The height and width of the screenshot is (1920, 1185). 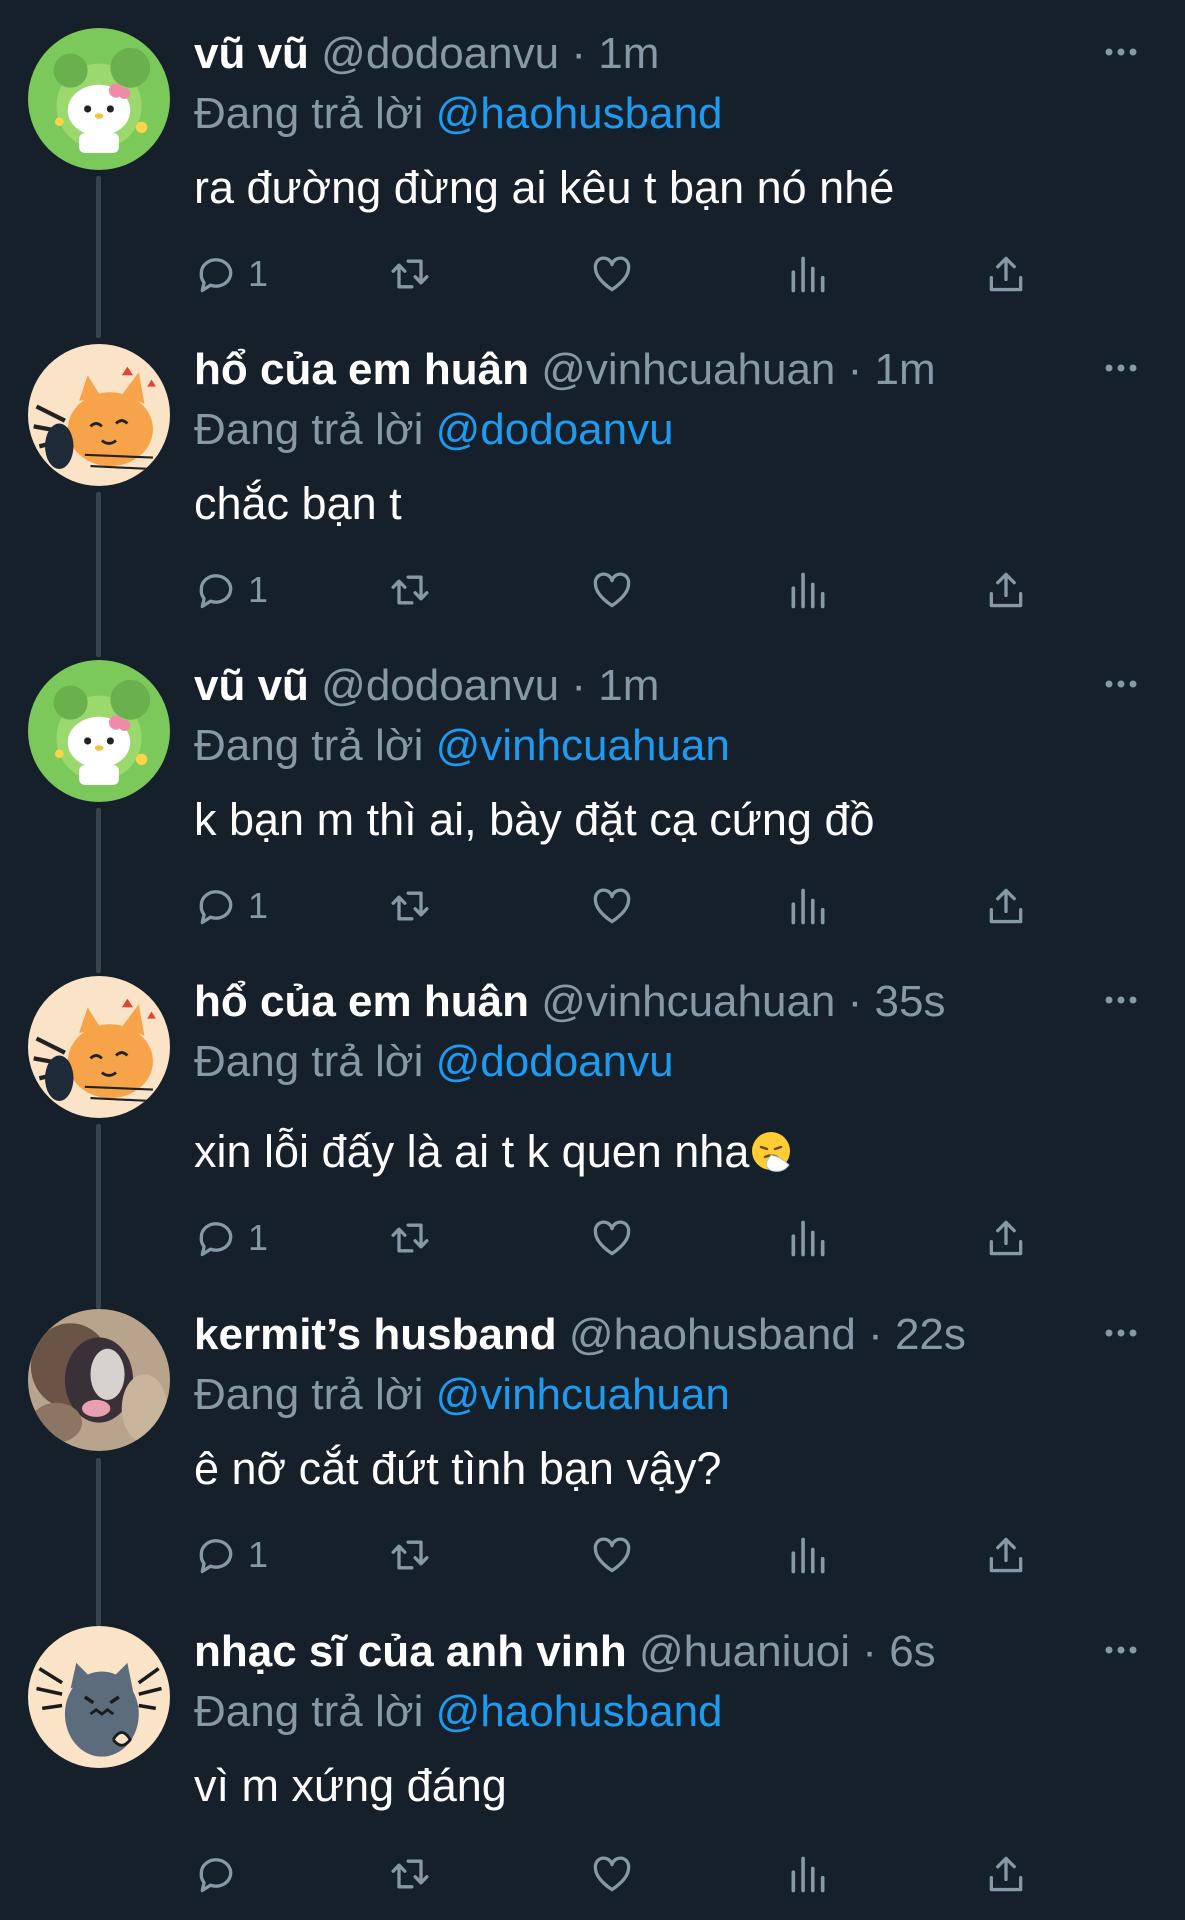 I want to click on user-handle: @huaniuoi, so click(x=744, y=1651).